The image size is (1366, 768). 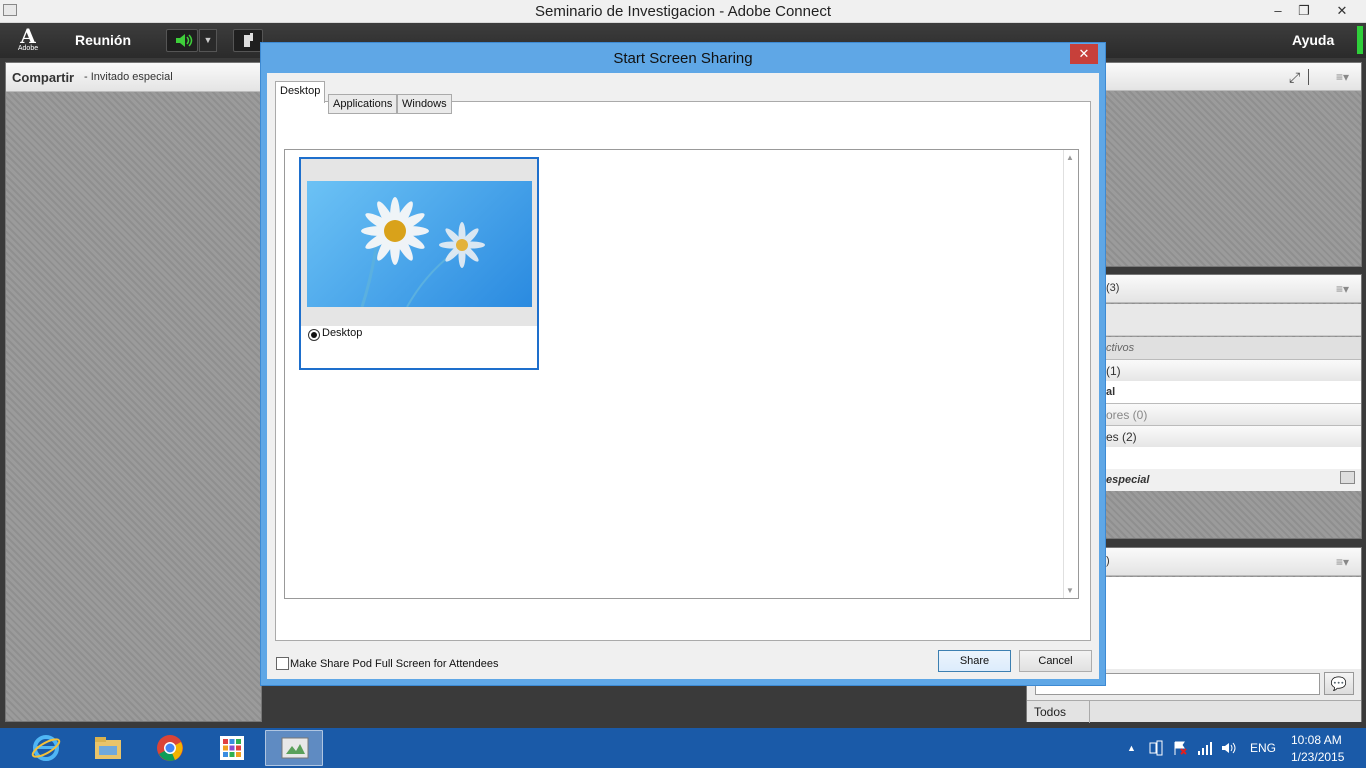 I want to click on apps-icon, so click(x=232, y=748).